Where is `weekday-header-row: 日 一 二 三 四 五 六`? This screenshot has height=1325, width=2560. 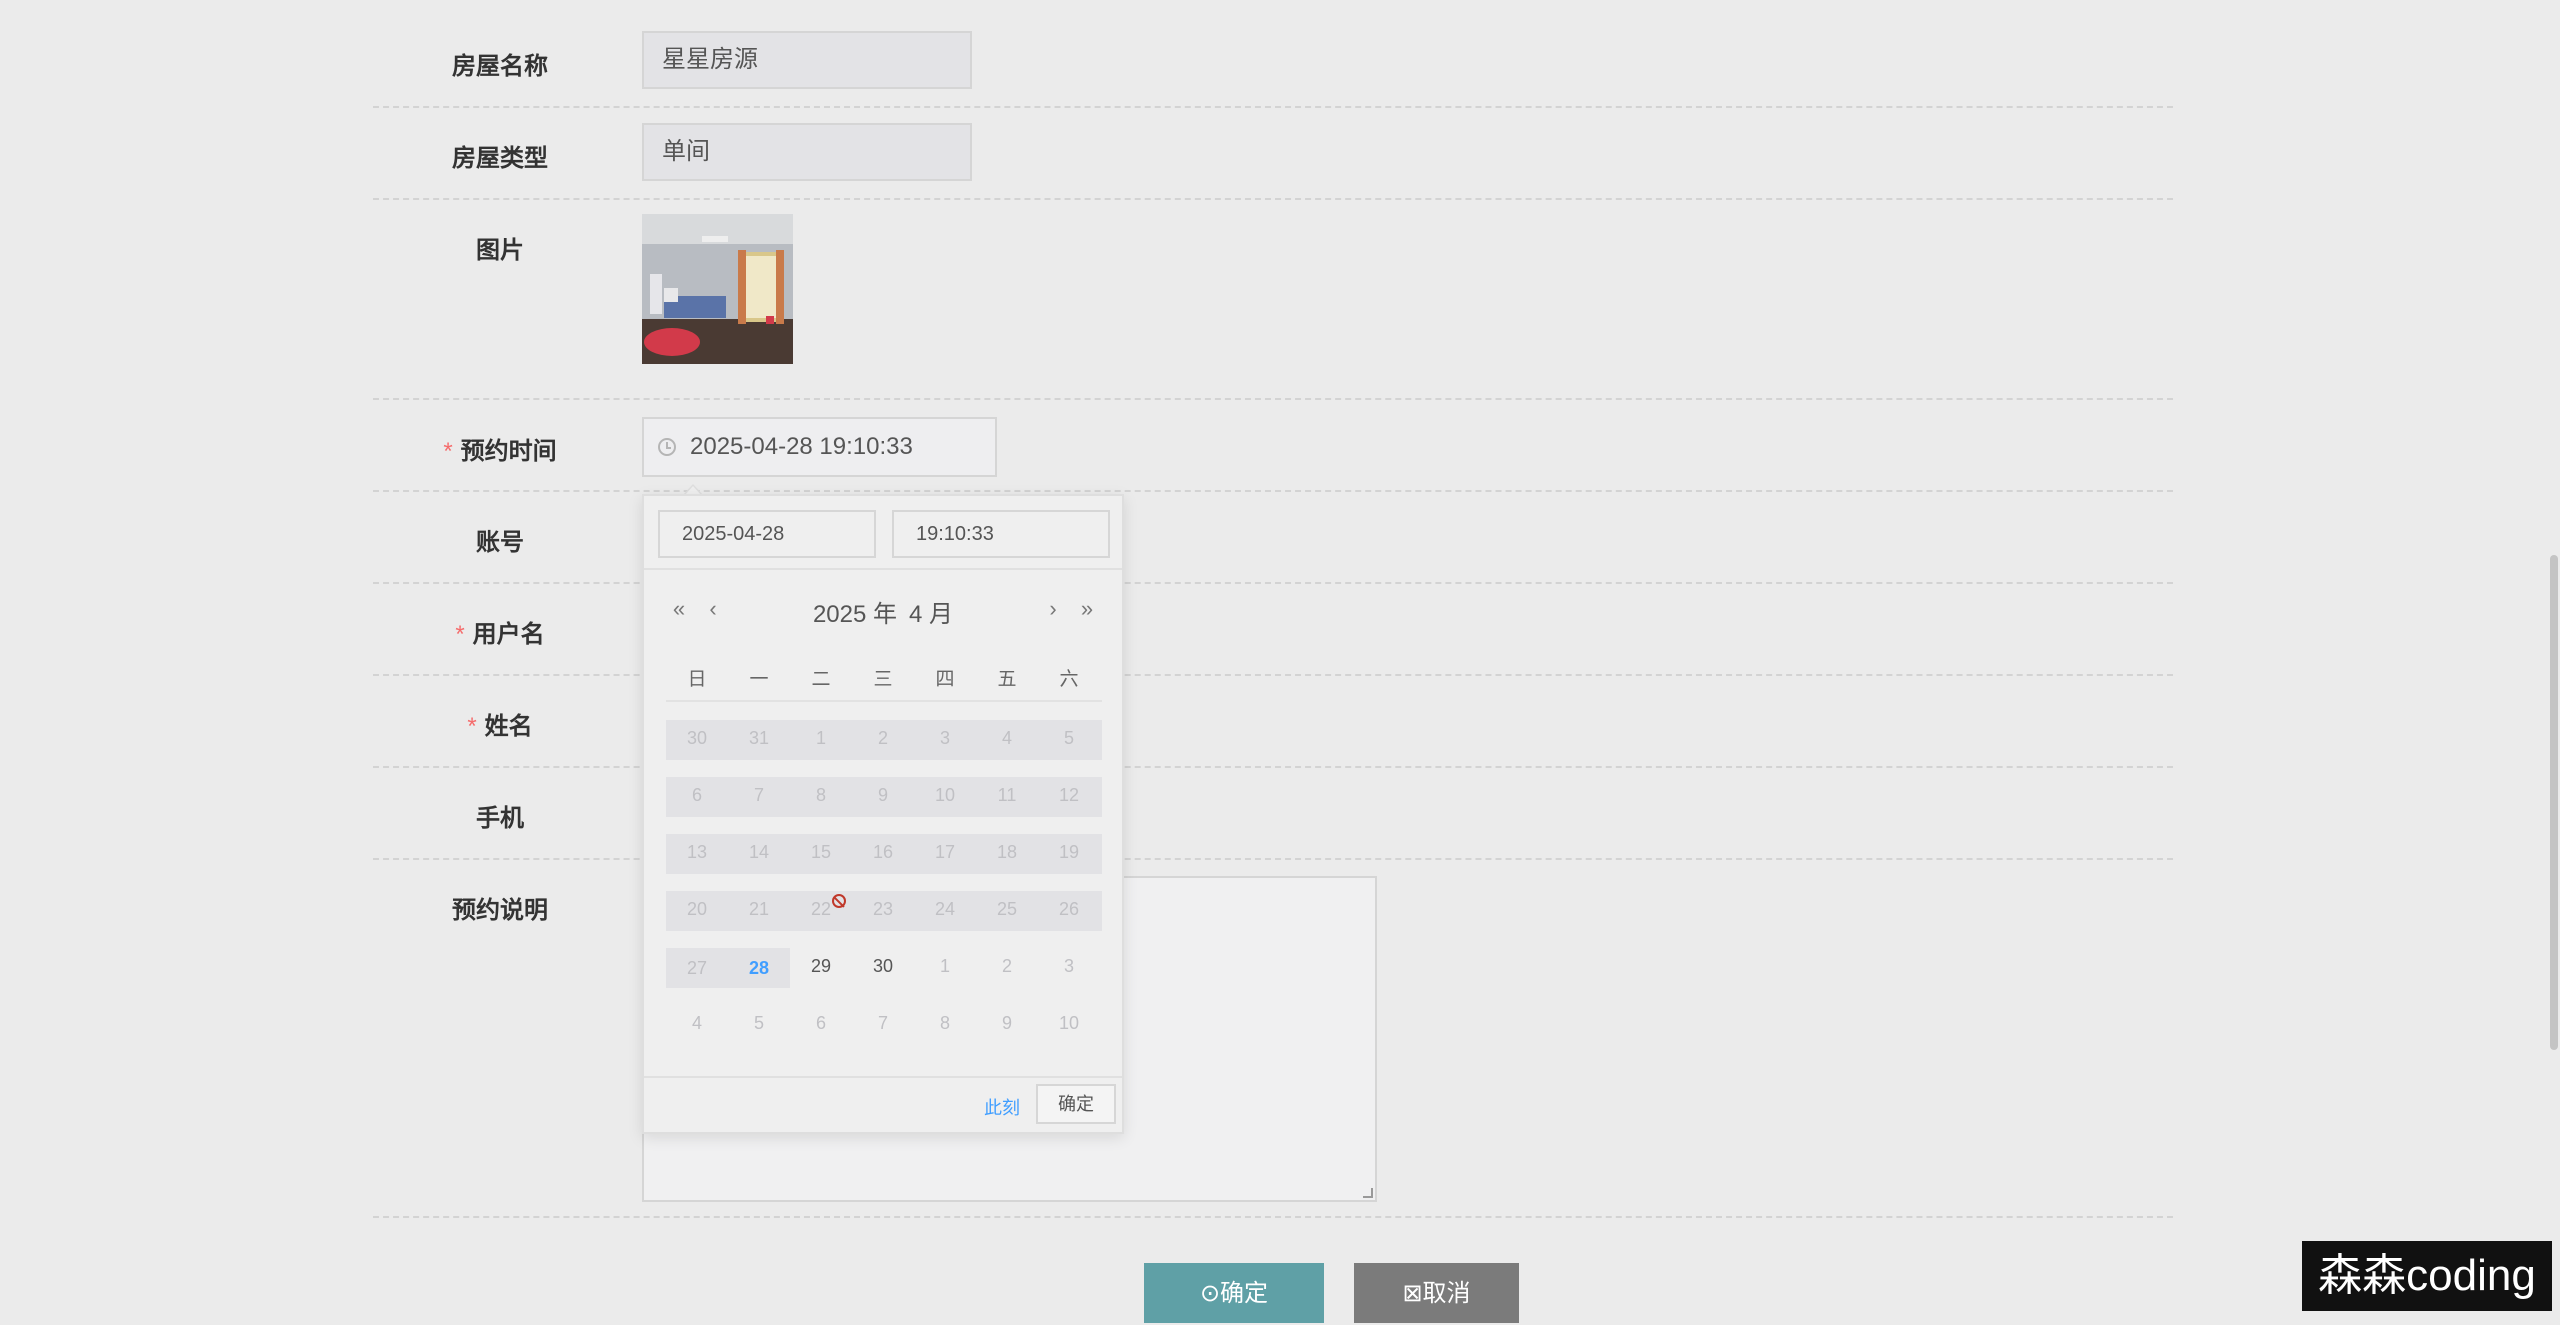 weekday-header-row: 日 一 二 三 四 五 六 is located at coordinates (884, 677).